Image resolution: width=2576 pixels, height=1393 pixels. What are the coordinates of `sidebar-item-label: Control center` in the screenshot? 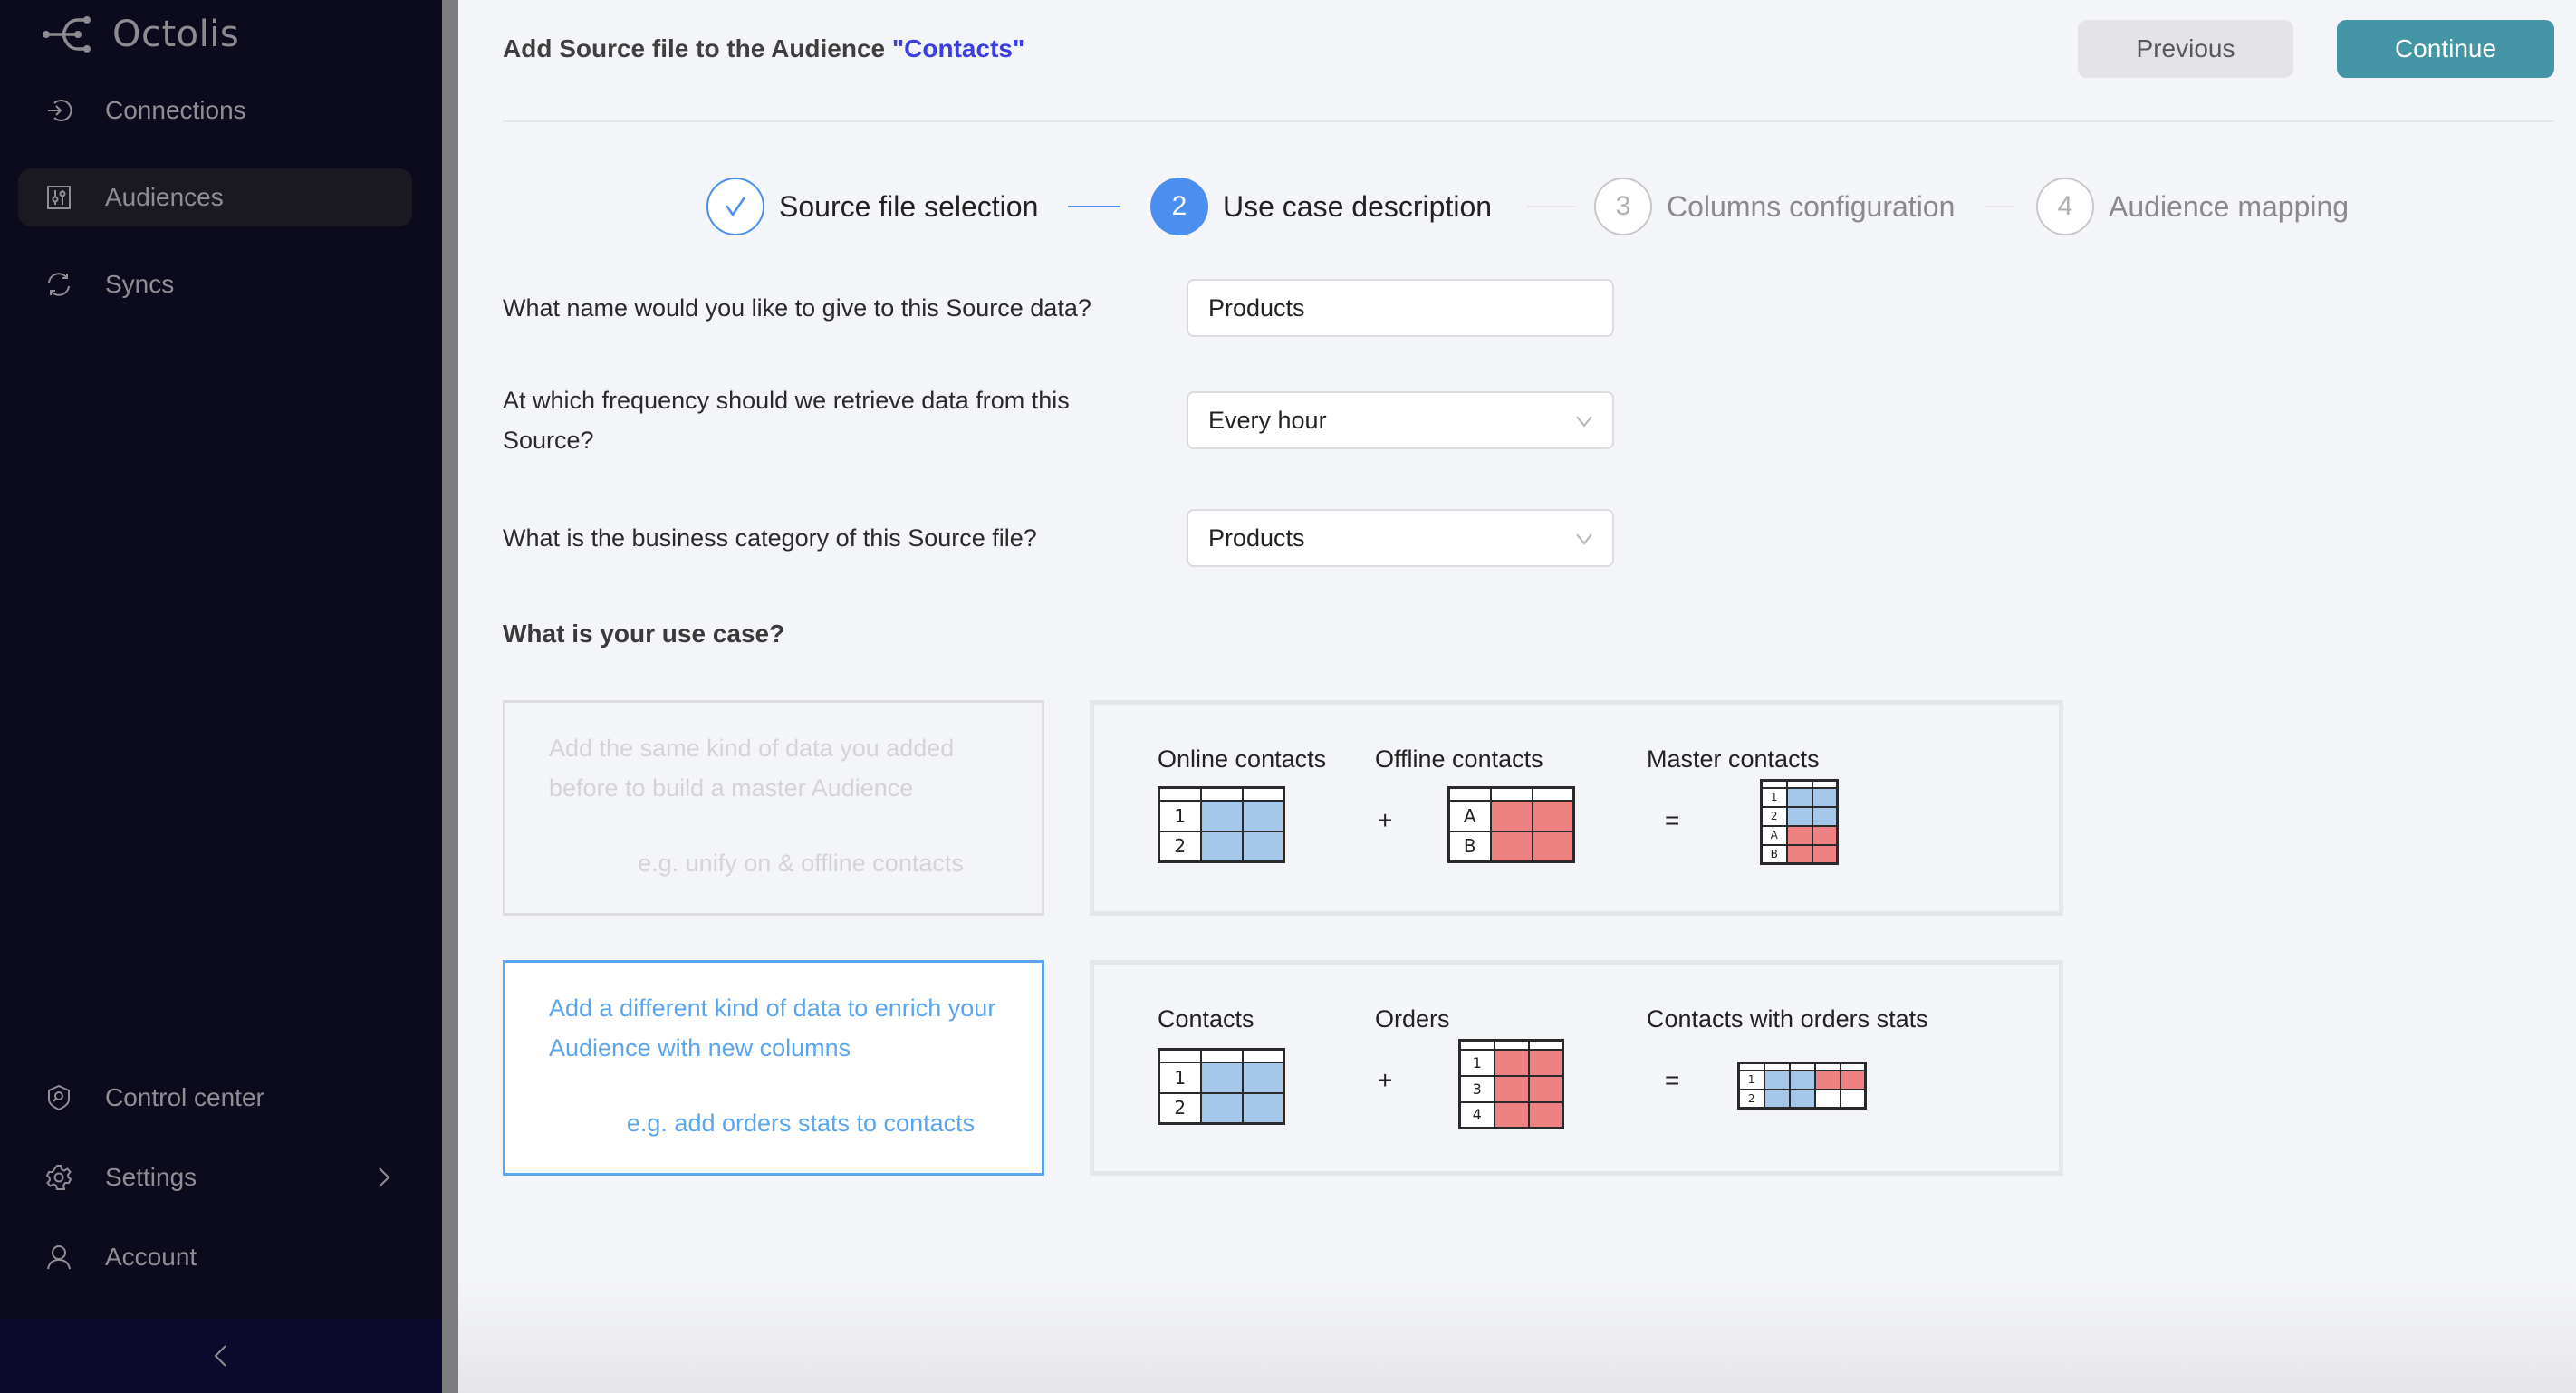 It's located at (184, 1097).